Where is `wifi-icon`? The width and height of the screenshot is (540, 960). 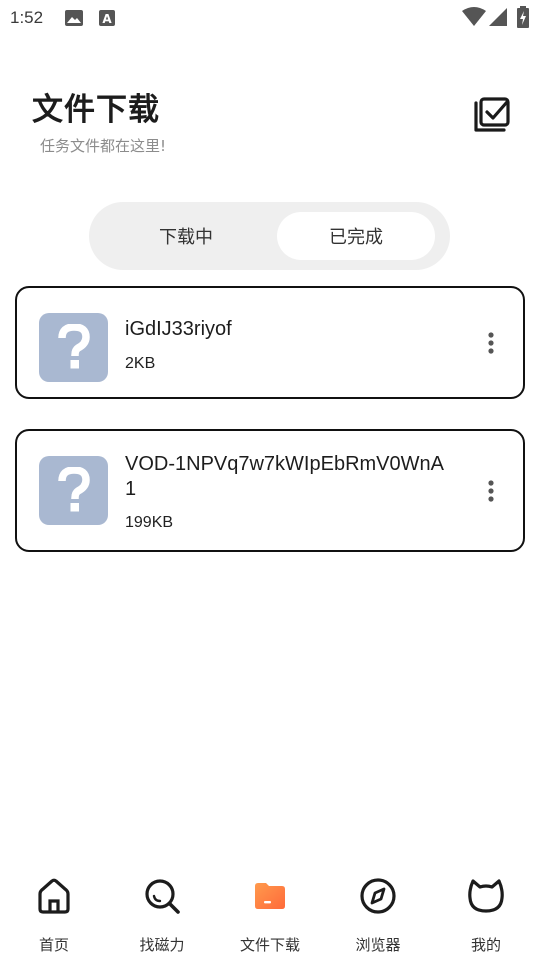 wifi-icon is located at coordinates (474, 19).